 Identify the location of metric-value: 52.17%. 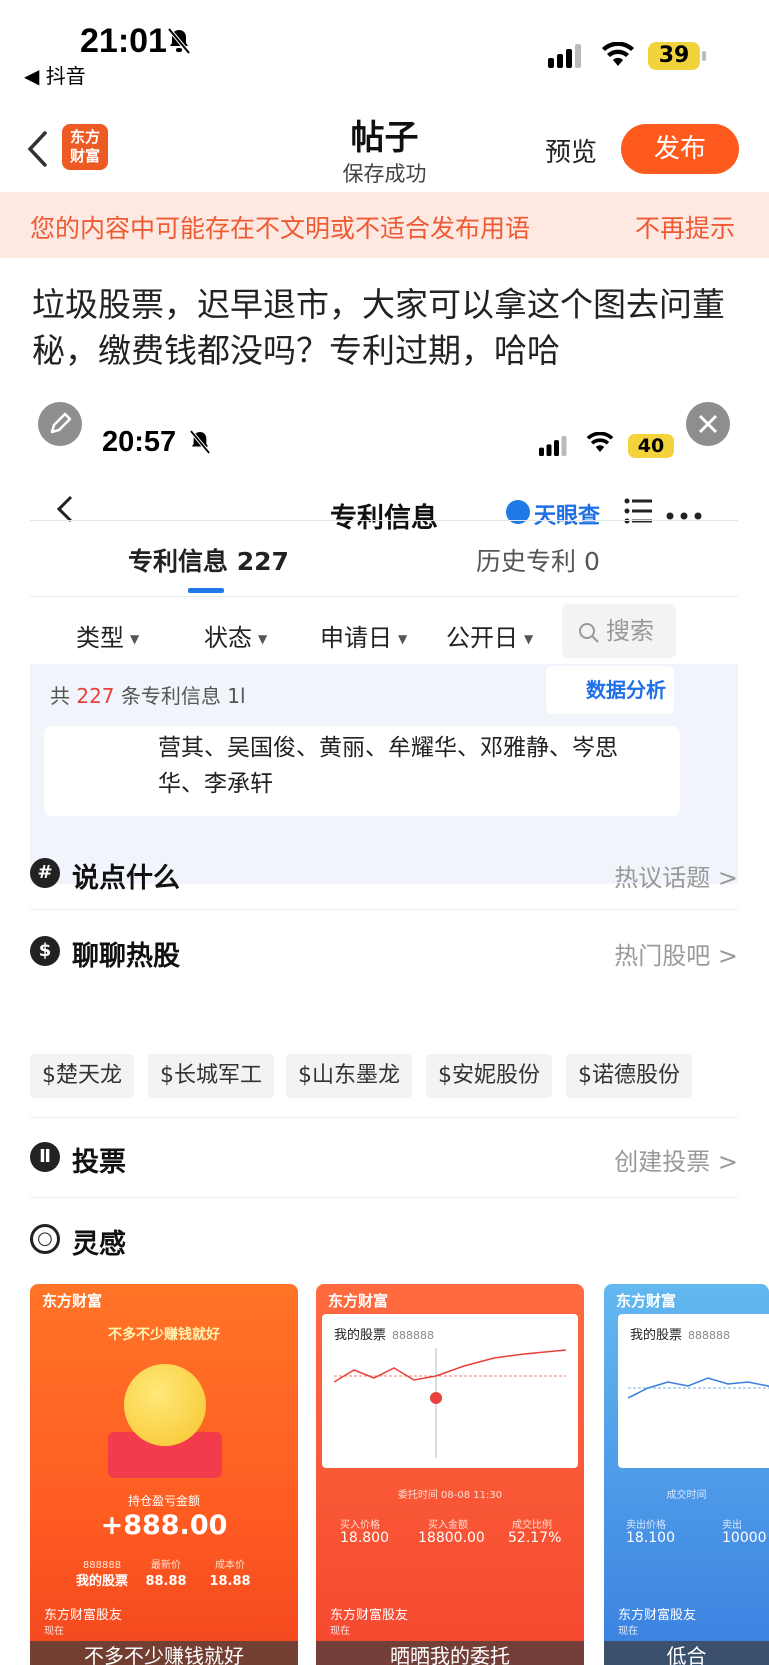
(535, 1538).